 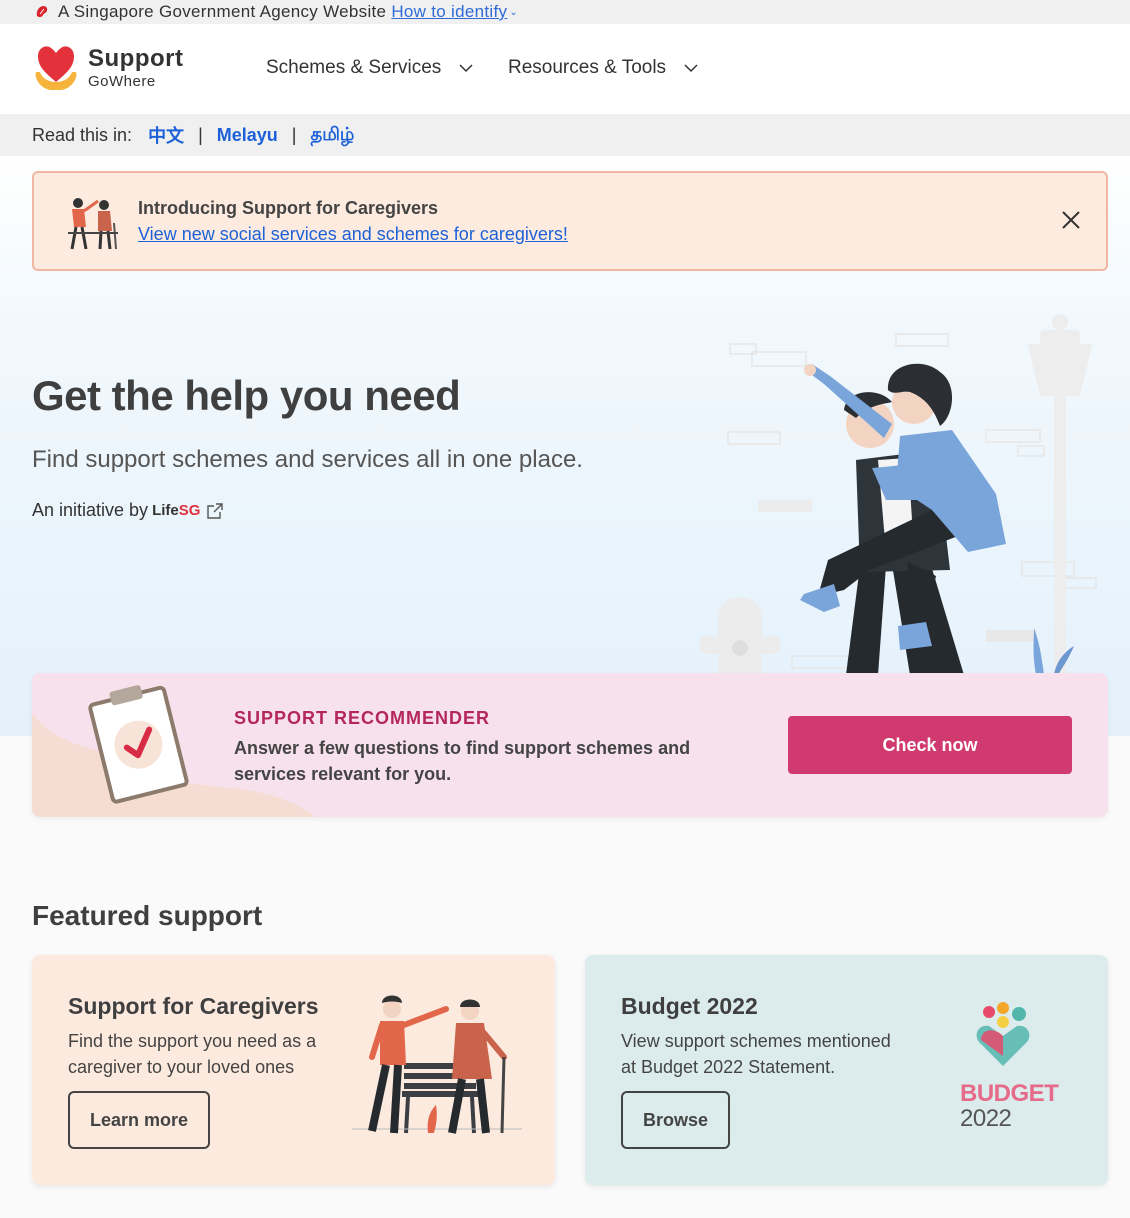 What do you see at coordinates (565, 135) in the screenshot?
I see `language-bar: Read this in: 中文 | Melayu | தமிழ்` at bounding box center [565, 135].